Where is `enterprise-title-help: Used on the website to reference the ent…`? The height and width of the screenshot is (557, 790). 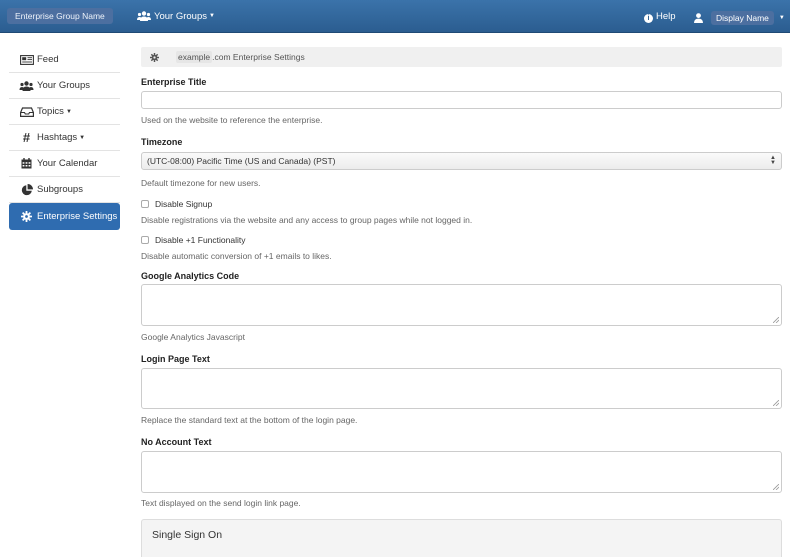 enterprise-title-help: Used on the website to reference the ent… is located at coordinates (232, 120).